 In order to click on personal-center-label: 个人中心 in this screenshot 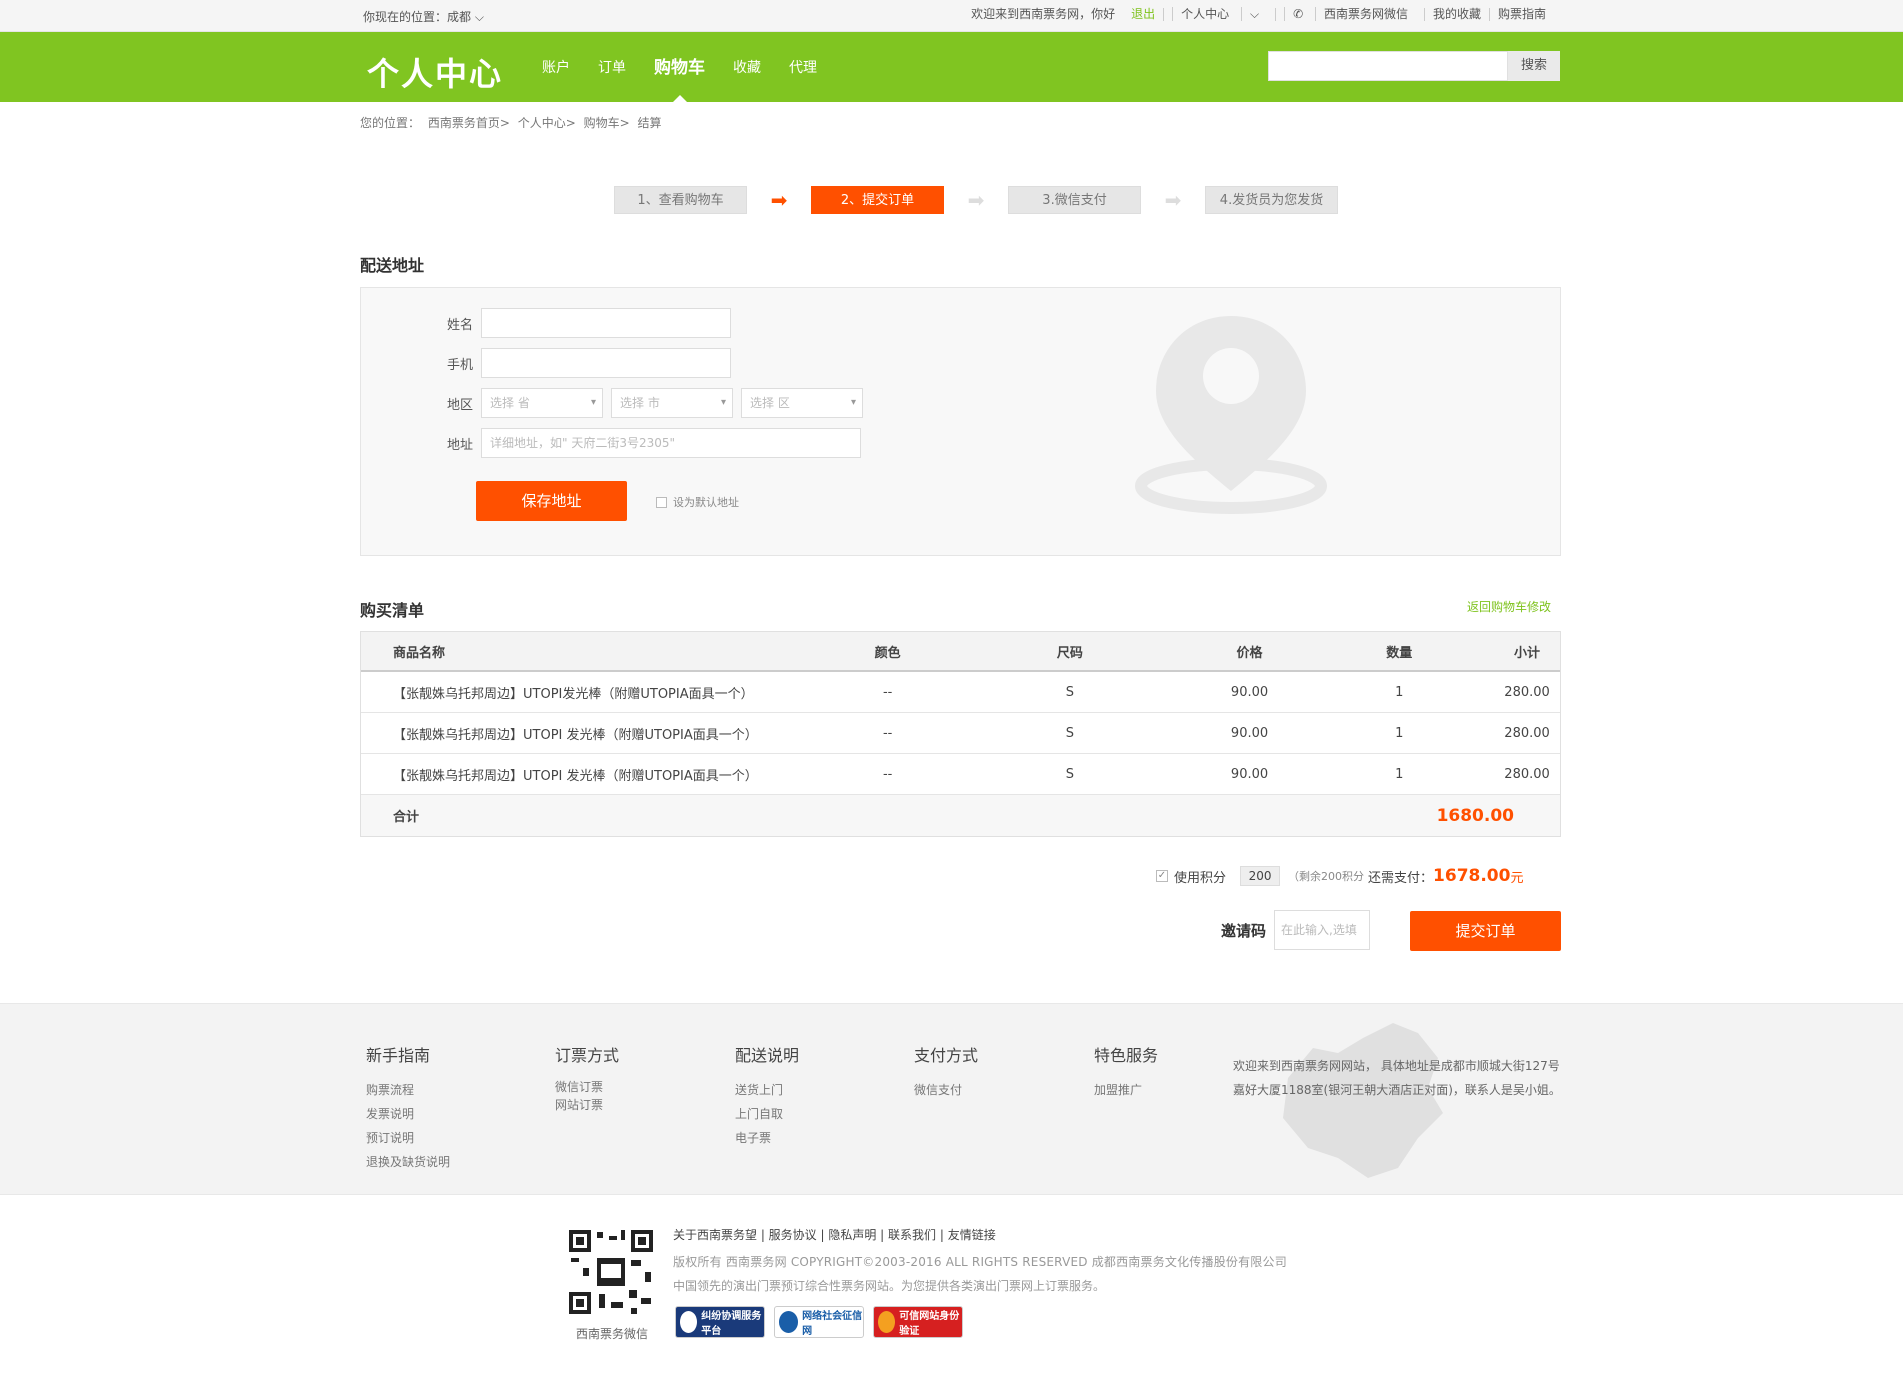, I will do `click(1205, 14)`.